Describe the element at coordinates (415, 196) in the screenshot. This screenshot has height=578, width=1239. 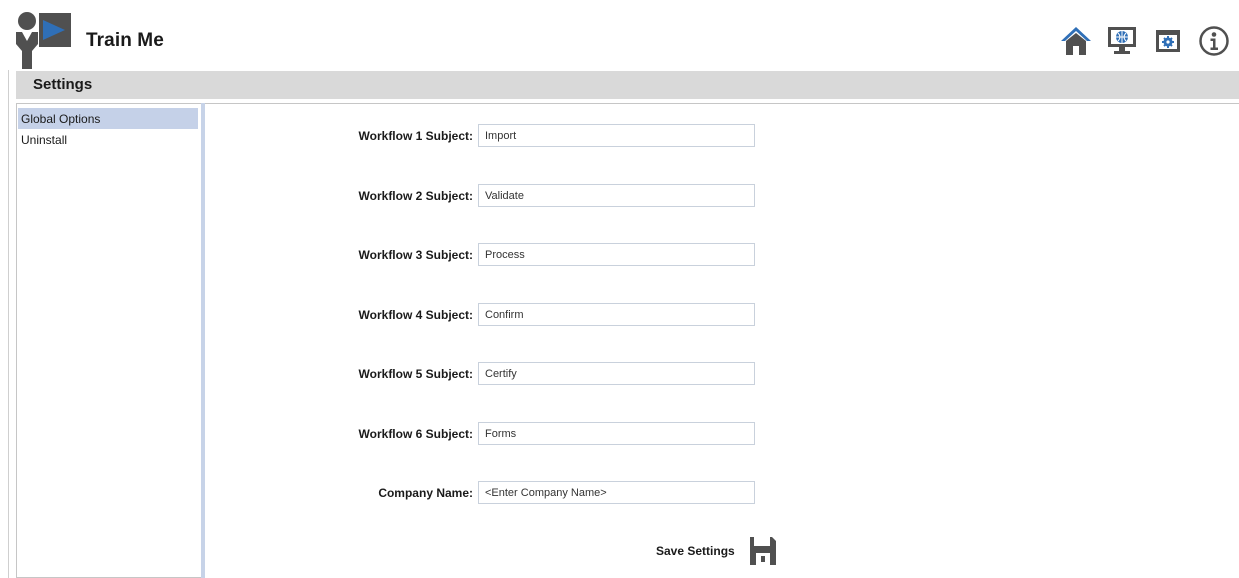
I see `workflow-2-label: Workflow 2 Subject:` at that location.